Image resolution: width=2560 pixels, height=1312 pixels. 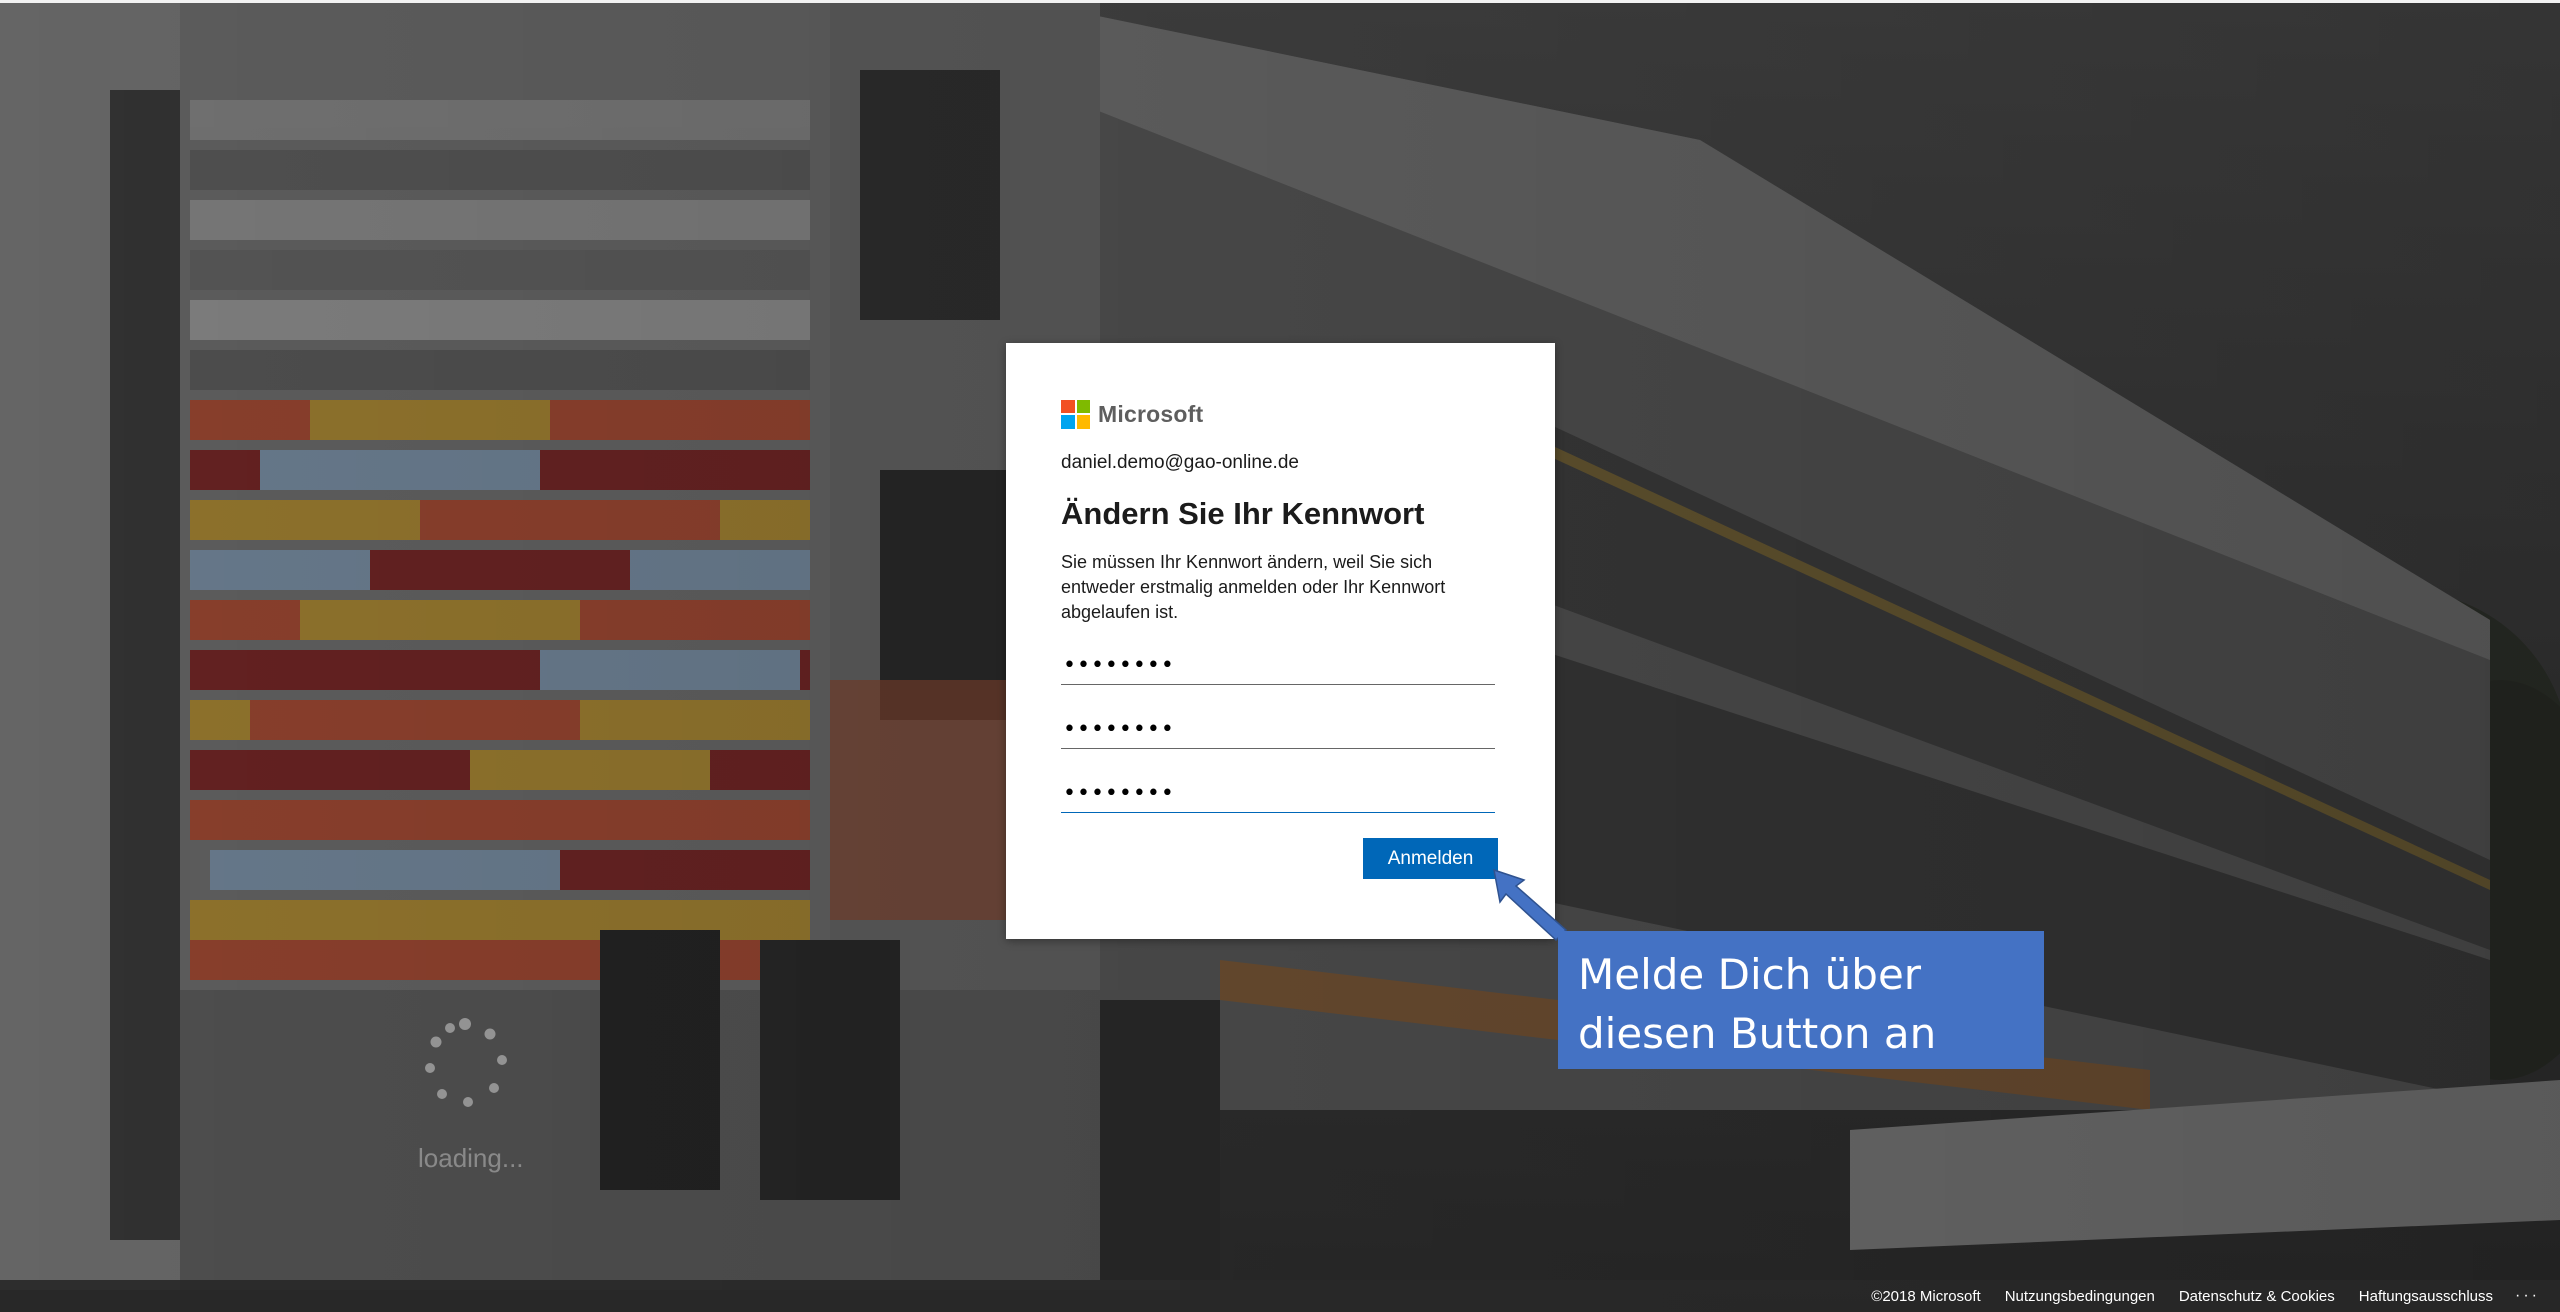 What do you see at coordinates (2257, 1296) in the screenshot?
I see `privacy-link: Datenschutz & Cookies` at bounding box center [2257, 1296].